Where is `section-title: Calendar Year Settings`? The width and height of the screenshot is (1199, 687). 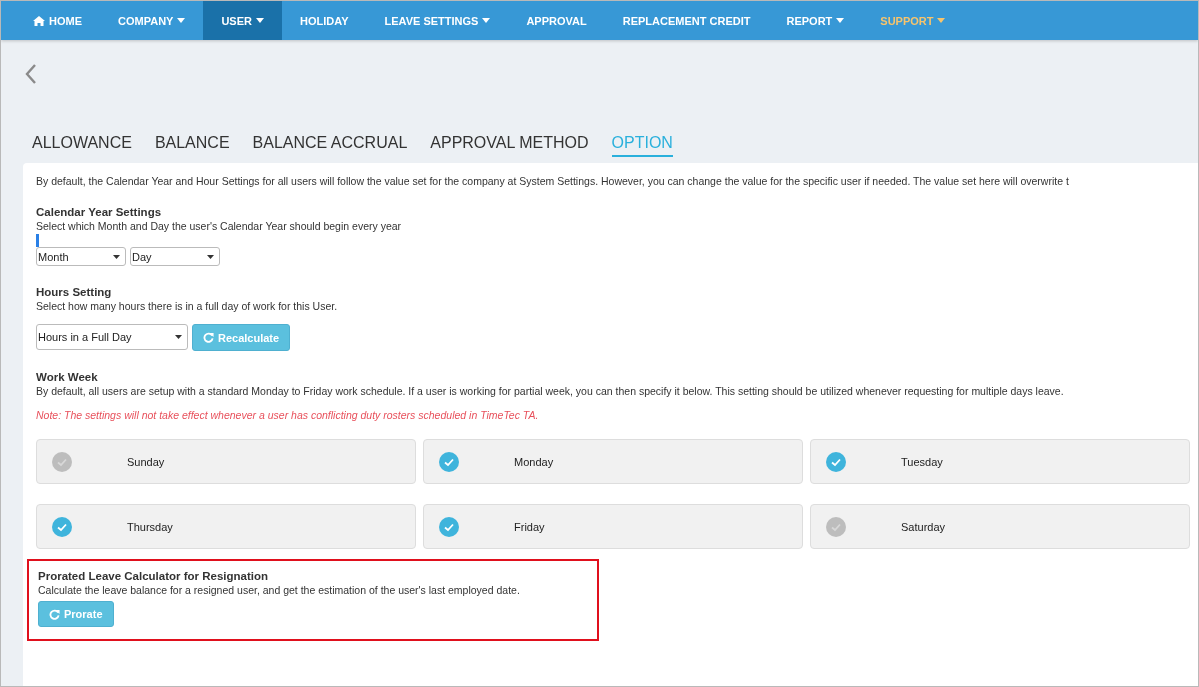 section-title: Calendar Year Settings is located at coordinates (99, 212).